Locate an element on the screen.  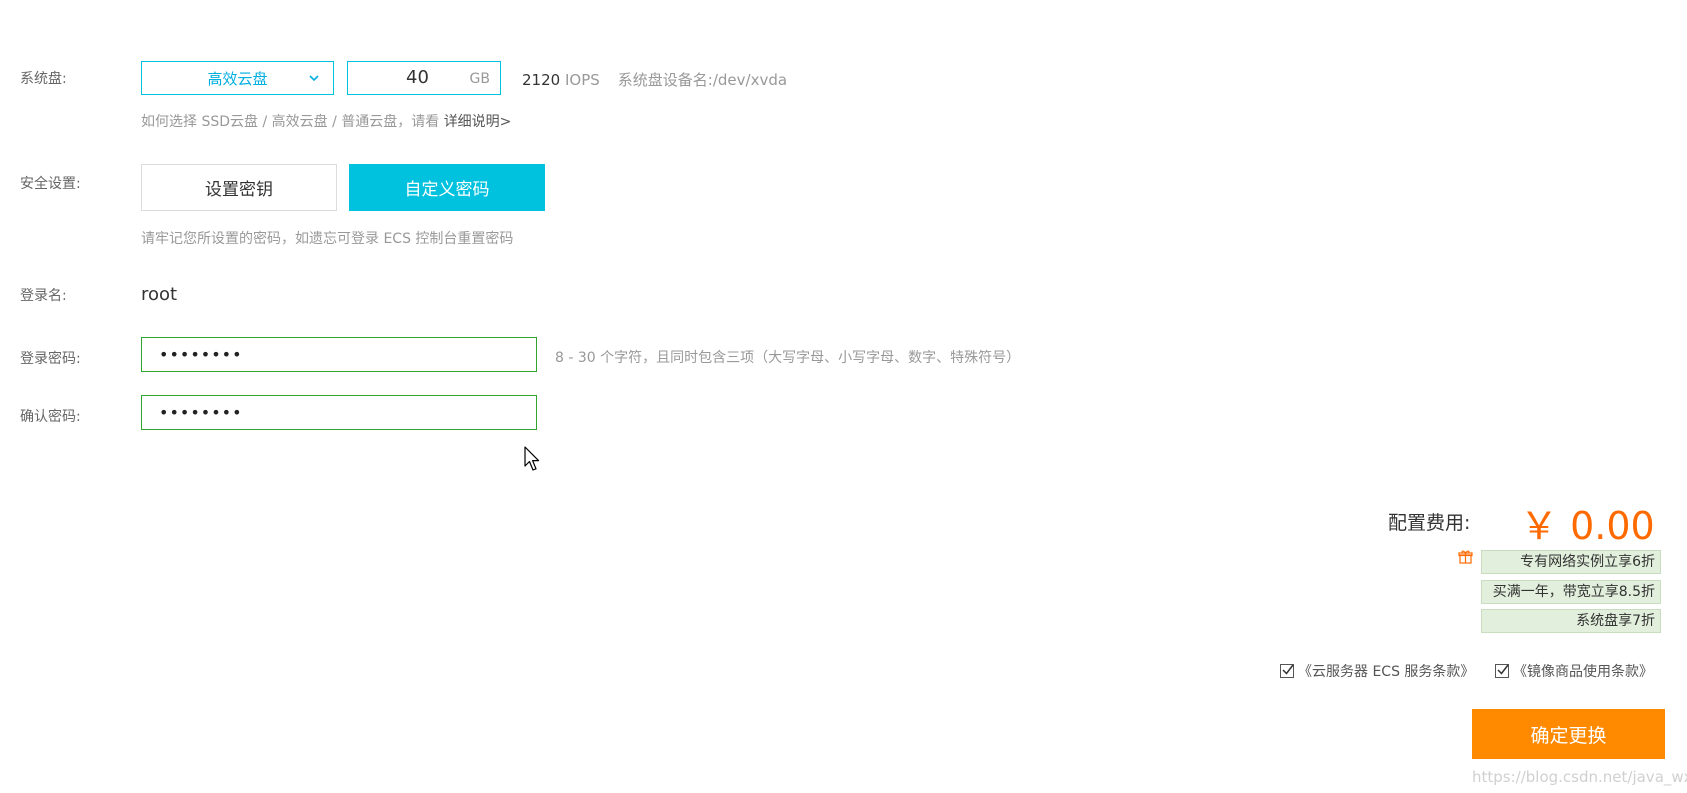
mouse-pointer-icon is located at coordinates (532, 458).